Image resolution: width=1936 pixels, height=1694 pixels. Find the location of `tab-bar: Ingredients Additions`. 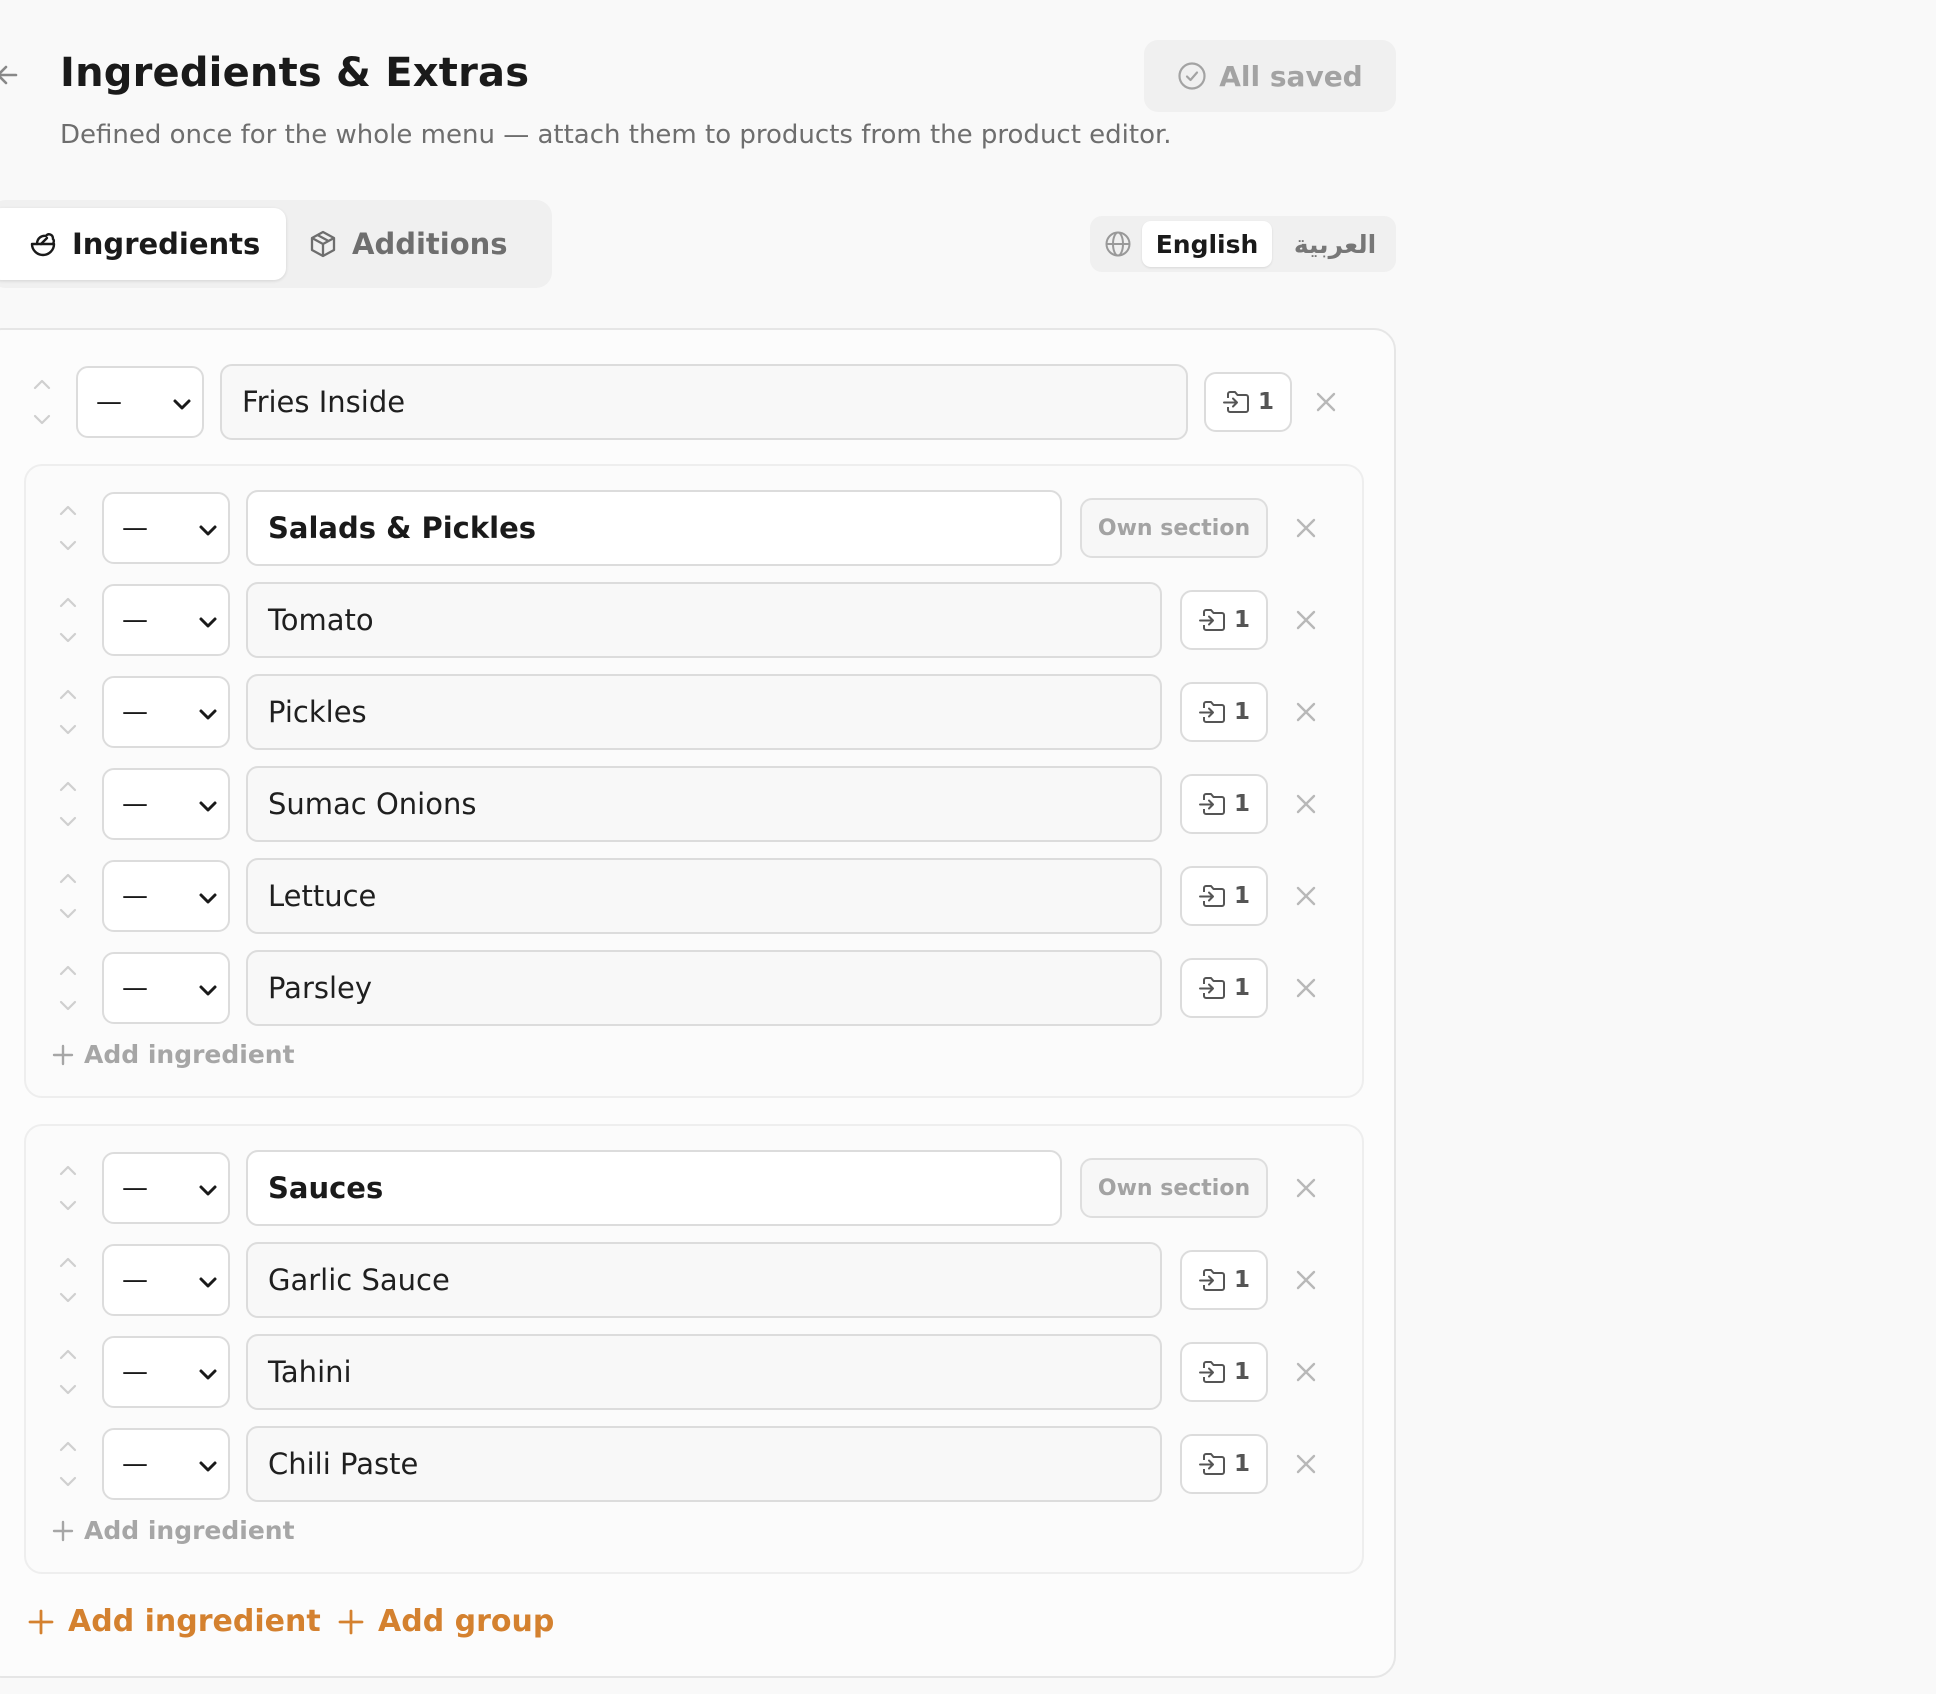

tab-bar: Ingredients Additions is located at coordinates (276, 244).